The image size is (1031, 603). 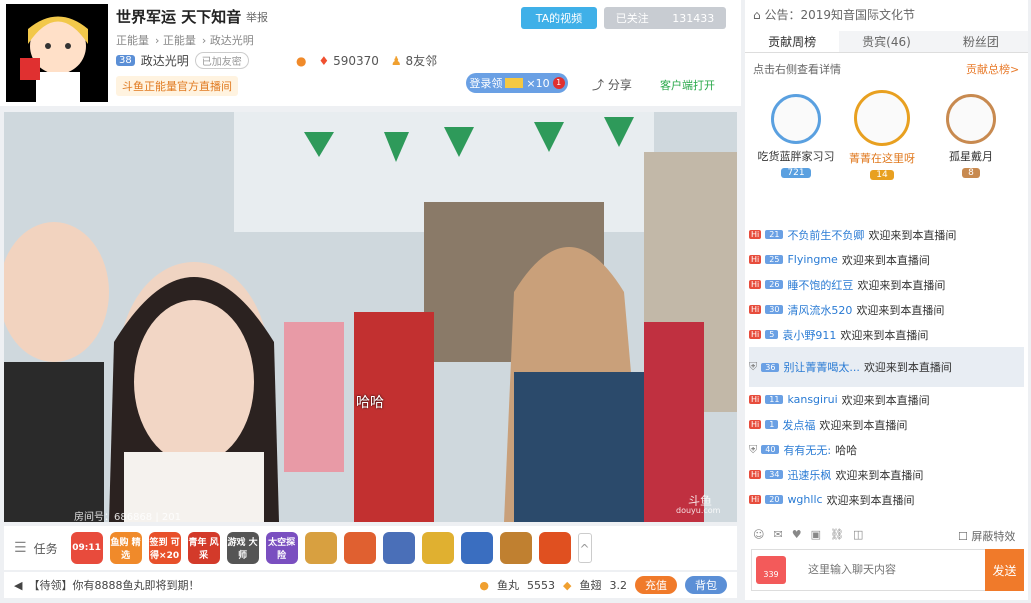 What do you see at coordinates (517, 83) in the screenshot?
I see `login-gift-button: 登录领 ×10 1` at bounding box center [517, 83].